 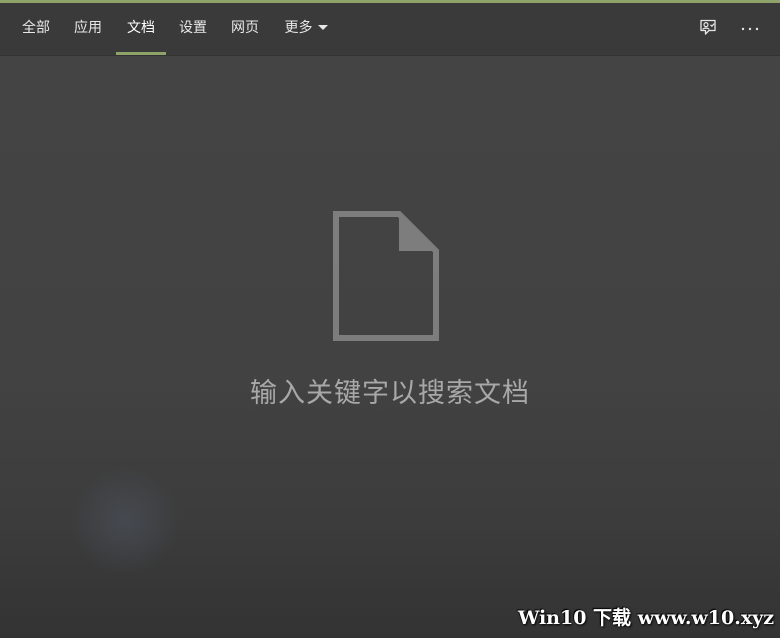 I want to click on tab-settings: 设置, so click(x=193, y=29).